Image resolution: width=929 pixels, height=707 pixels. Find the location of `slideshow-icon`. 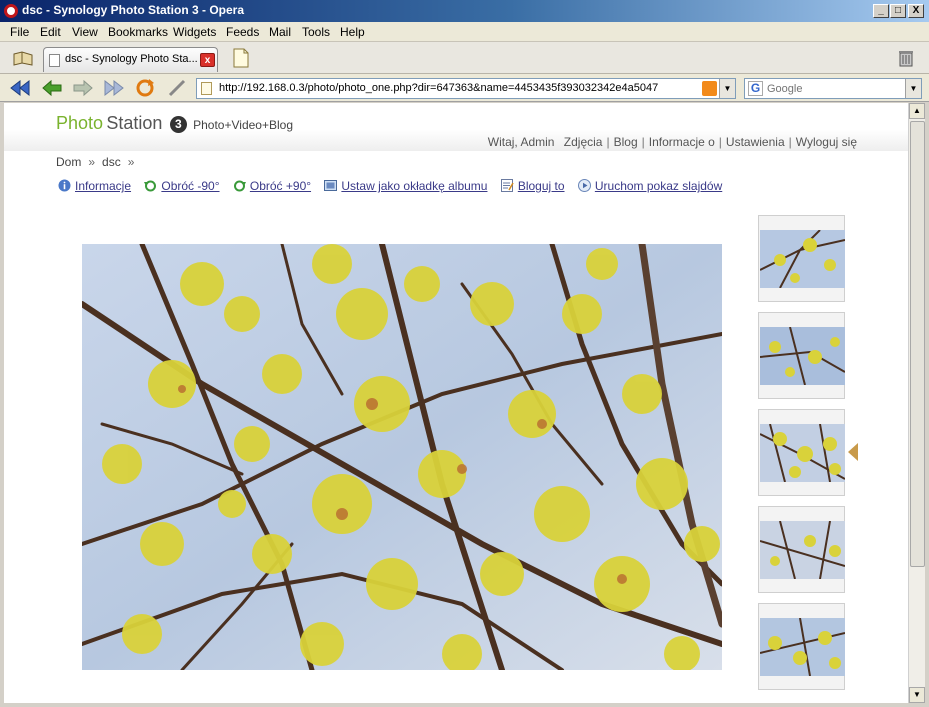

slideshow-icon is located at coordinates (584, 185).